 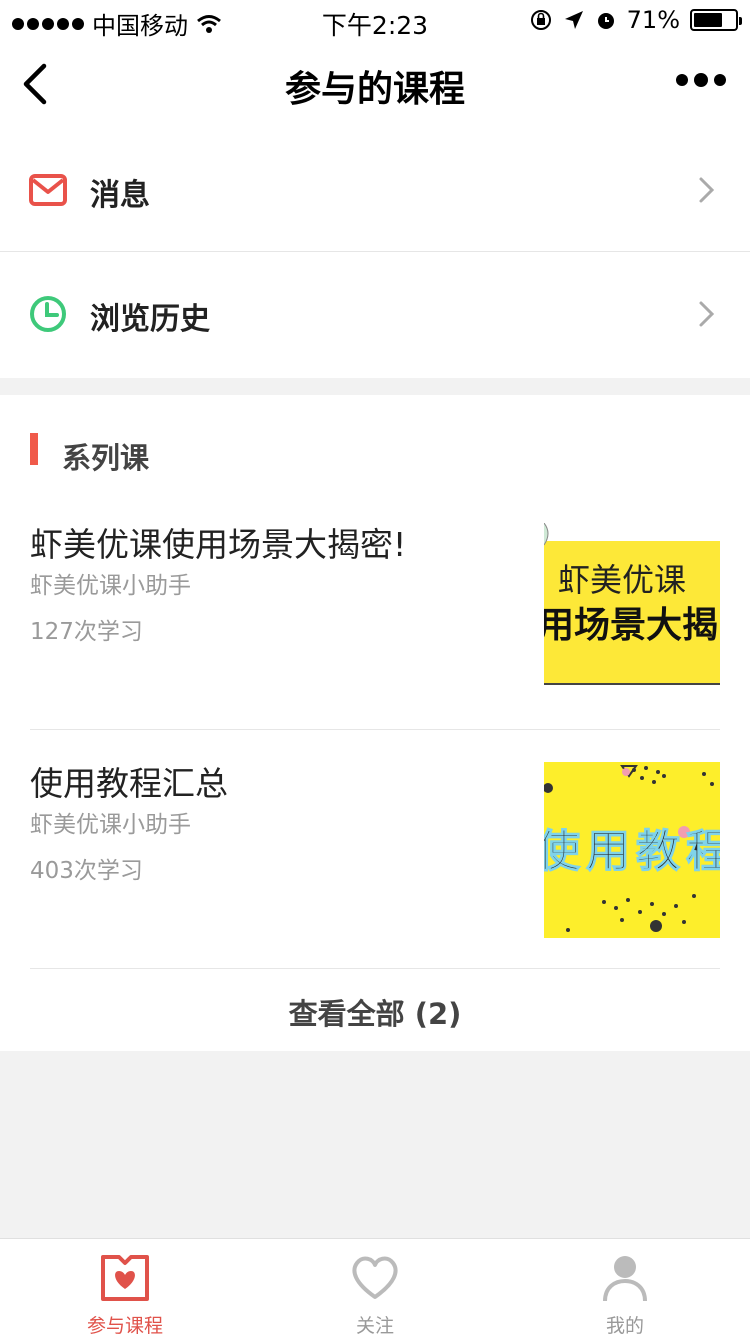 I want to click on section-accent-bar, so click(x=34, y=449).